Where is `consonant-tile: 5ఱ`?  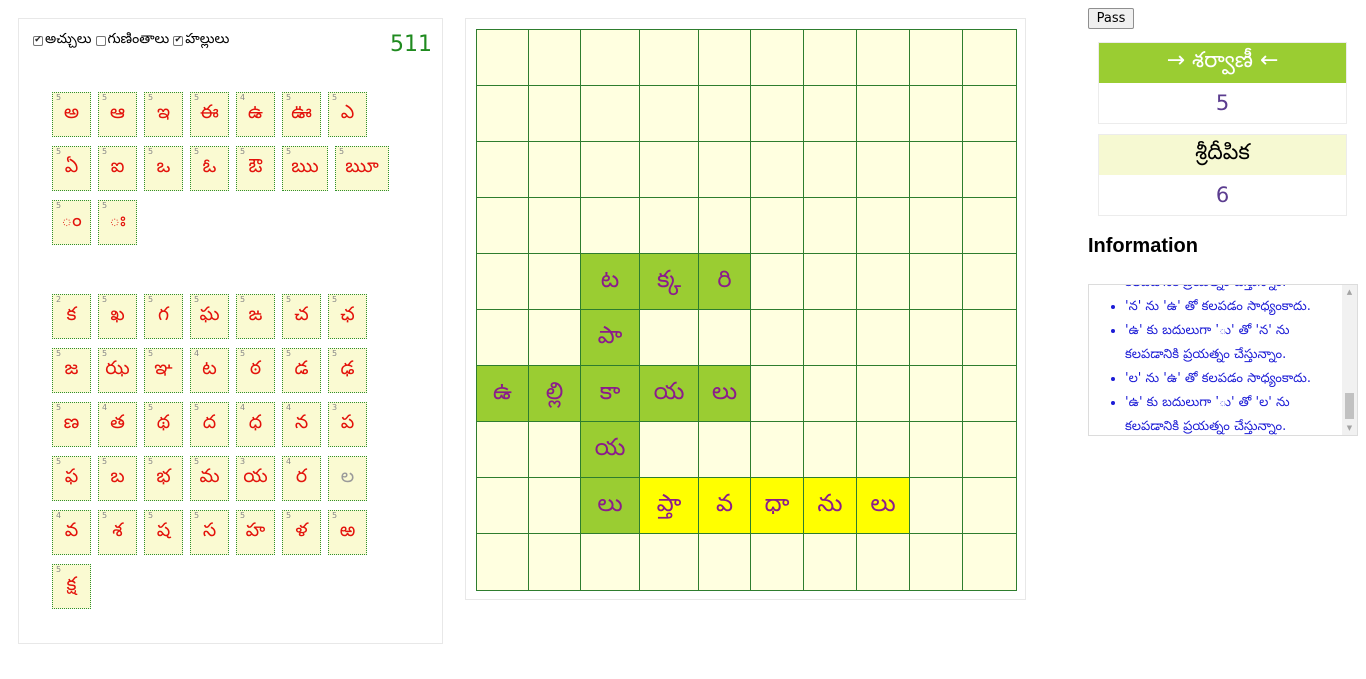 consonant-tile: 5ఱ is located at coordinates (347, 532).